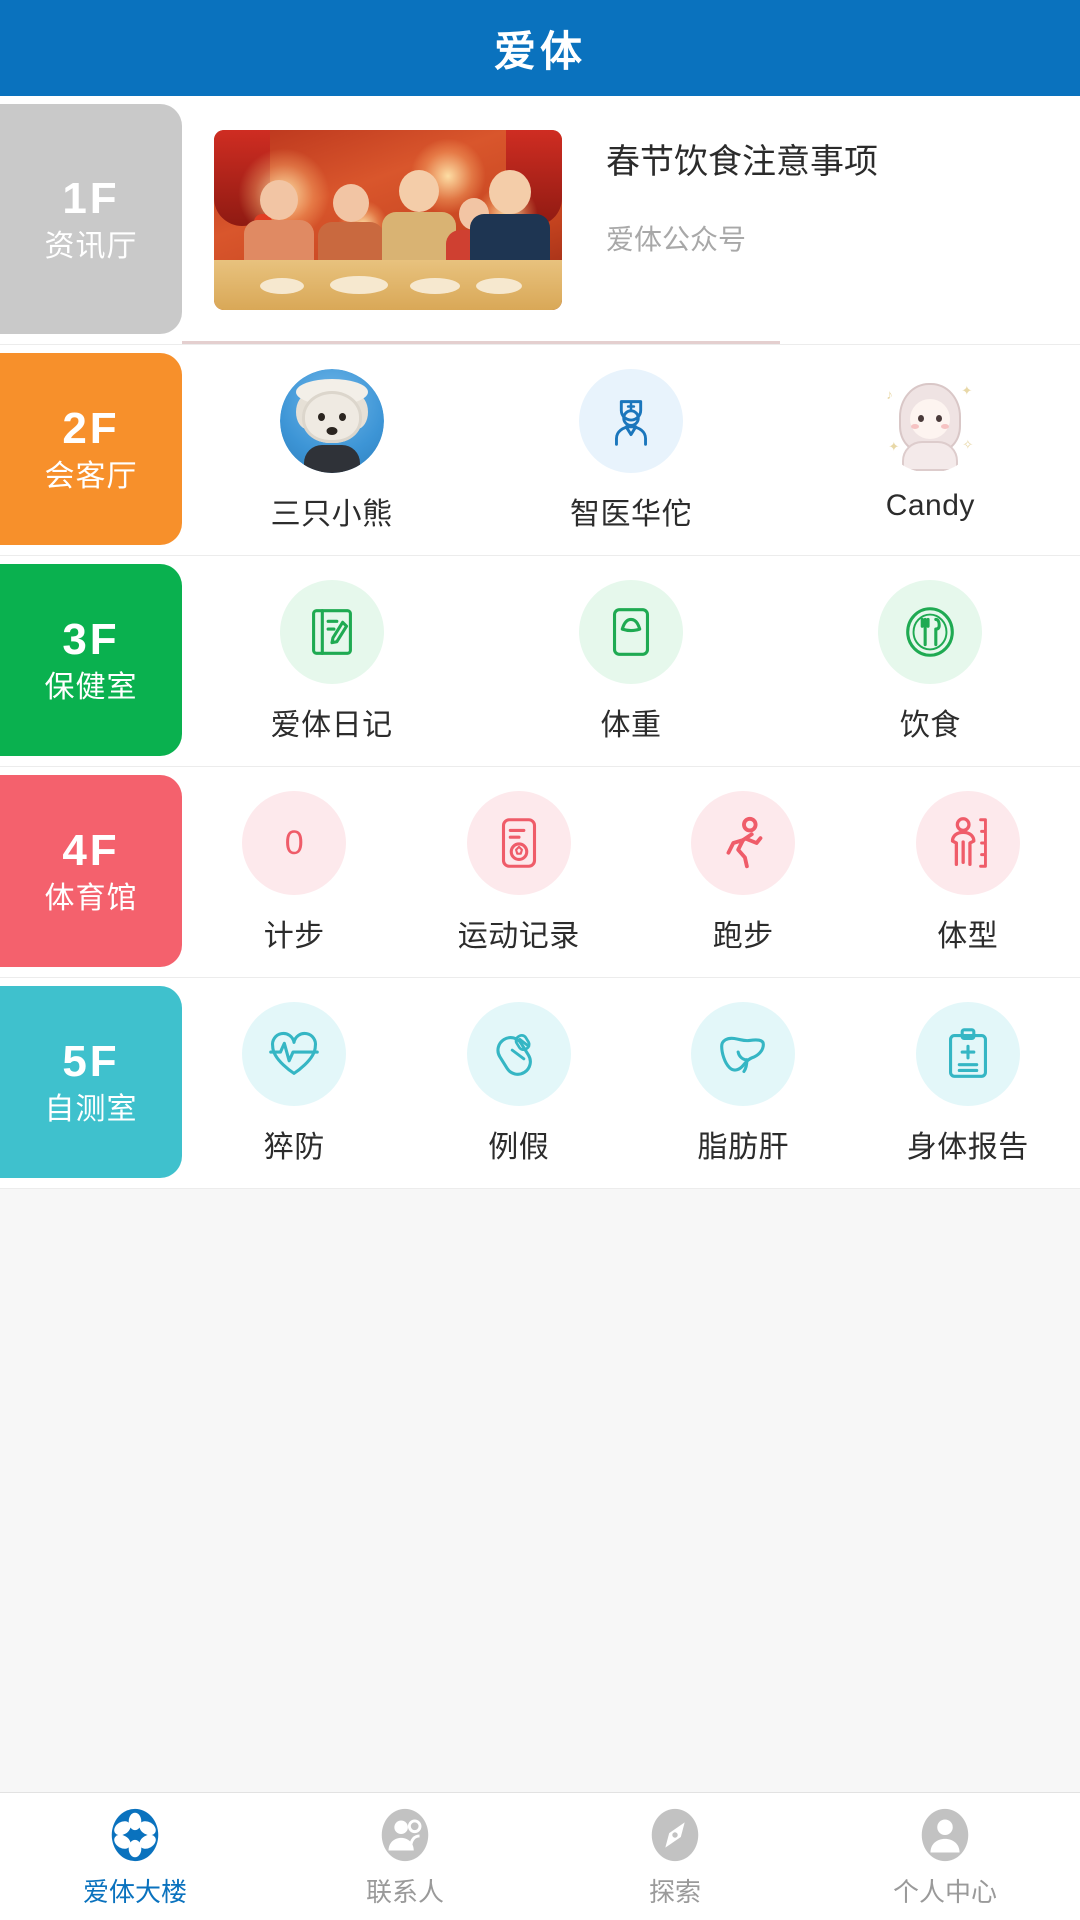 This screenshot has height=1920, width=1080. What do you see at coordinates (294, 1147) in the screenshot?
I see `app-label: 猝防` at bounding box center [294, 1147].